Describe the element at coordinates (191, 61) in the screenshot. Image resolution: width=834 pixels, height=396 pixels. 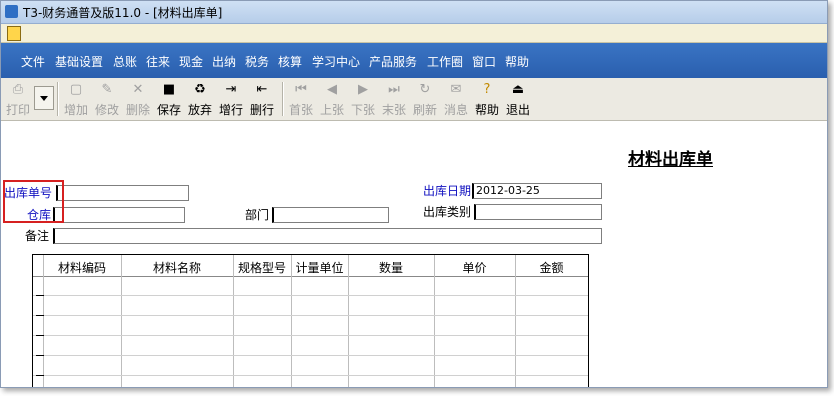
I see `menu-cash: 现金` at that location.